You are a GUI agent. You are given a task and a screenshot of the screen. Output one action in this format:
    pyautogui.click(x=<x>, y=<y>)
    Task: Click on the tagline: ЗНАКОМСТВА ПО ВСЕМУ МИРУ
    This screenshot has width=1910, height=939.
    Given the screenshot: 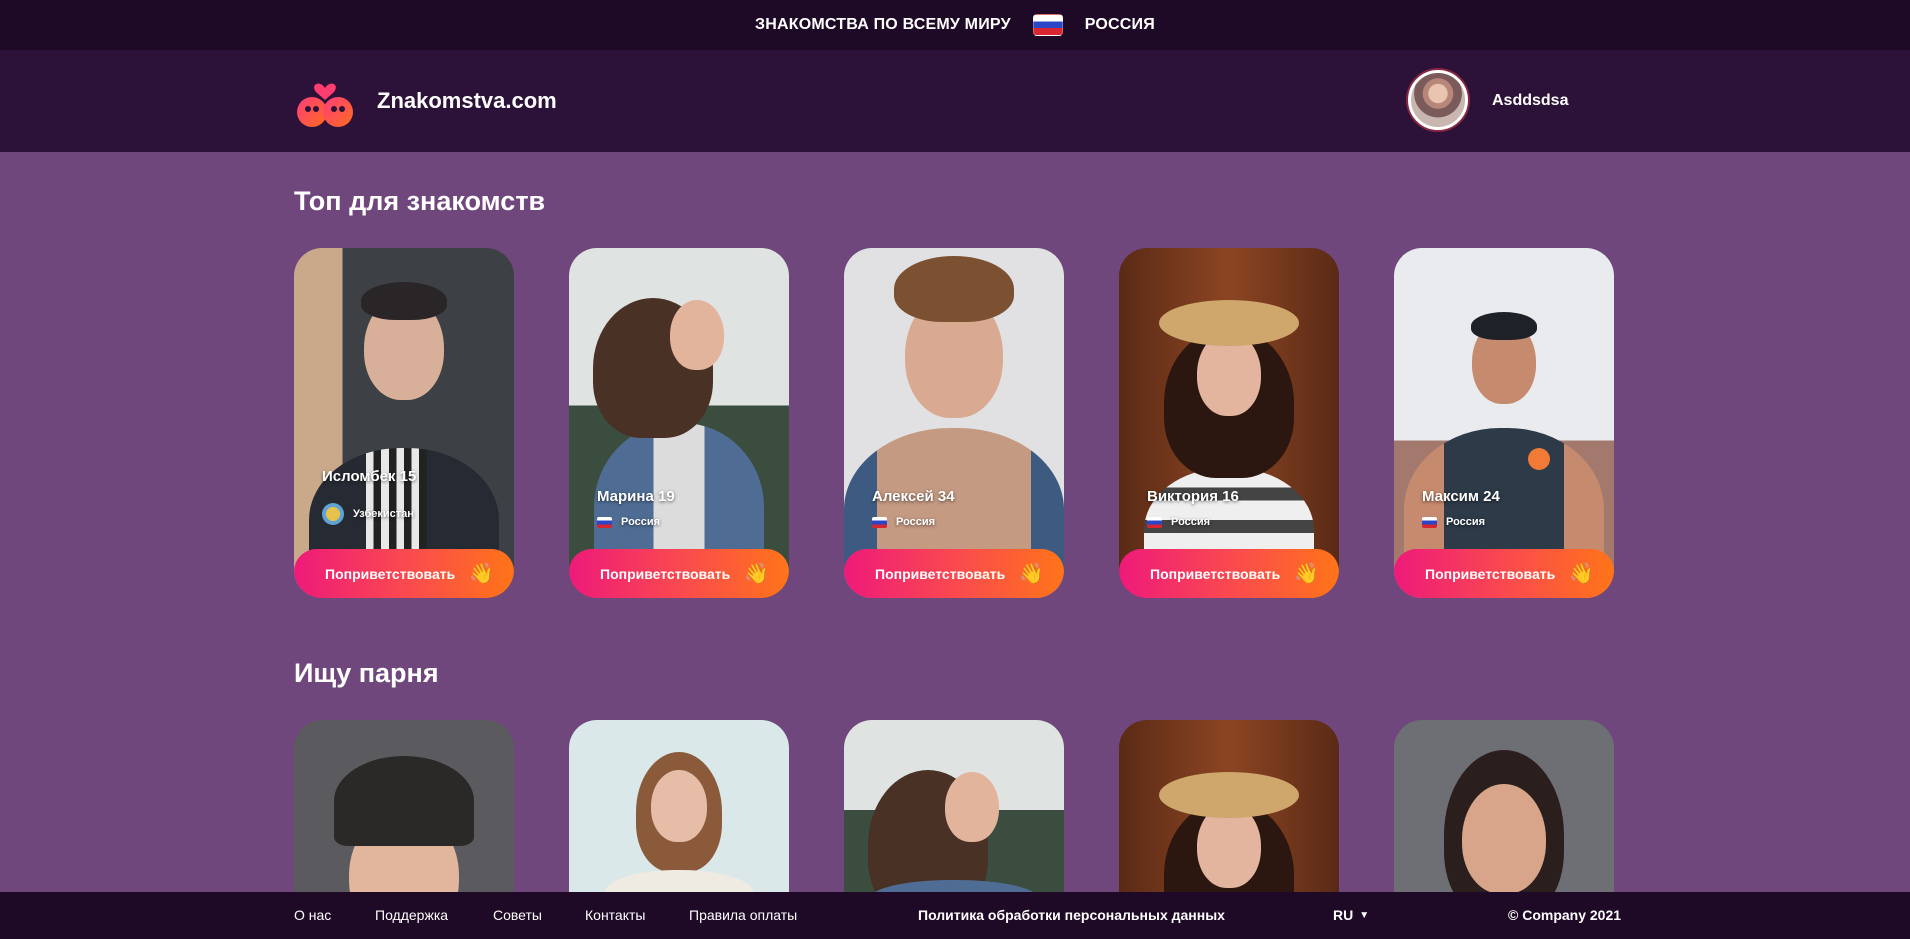 What is the action you would take?
    pyautogui.click(x=883, y=24)
    